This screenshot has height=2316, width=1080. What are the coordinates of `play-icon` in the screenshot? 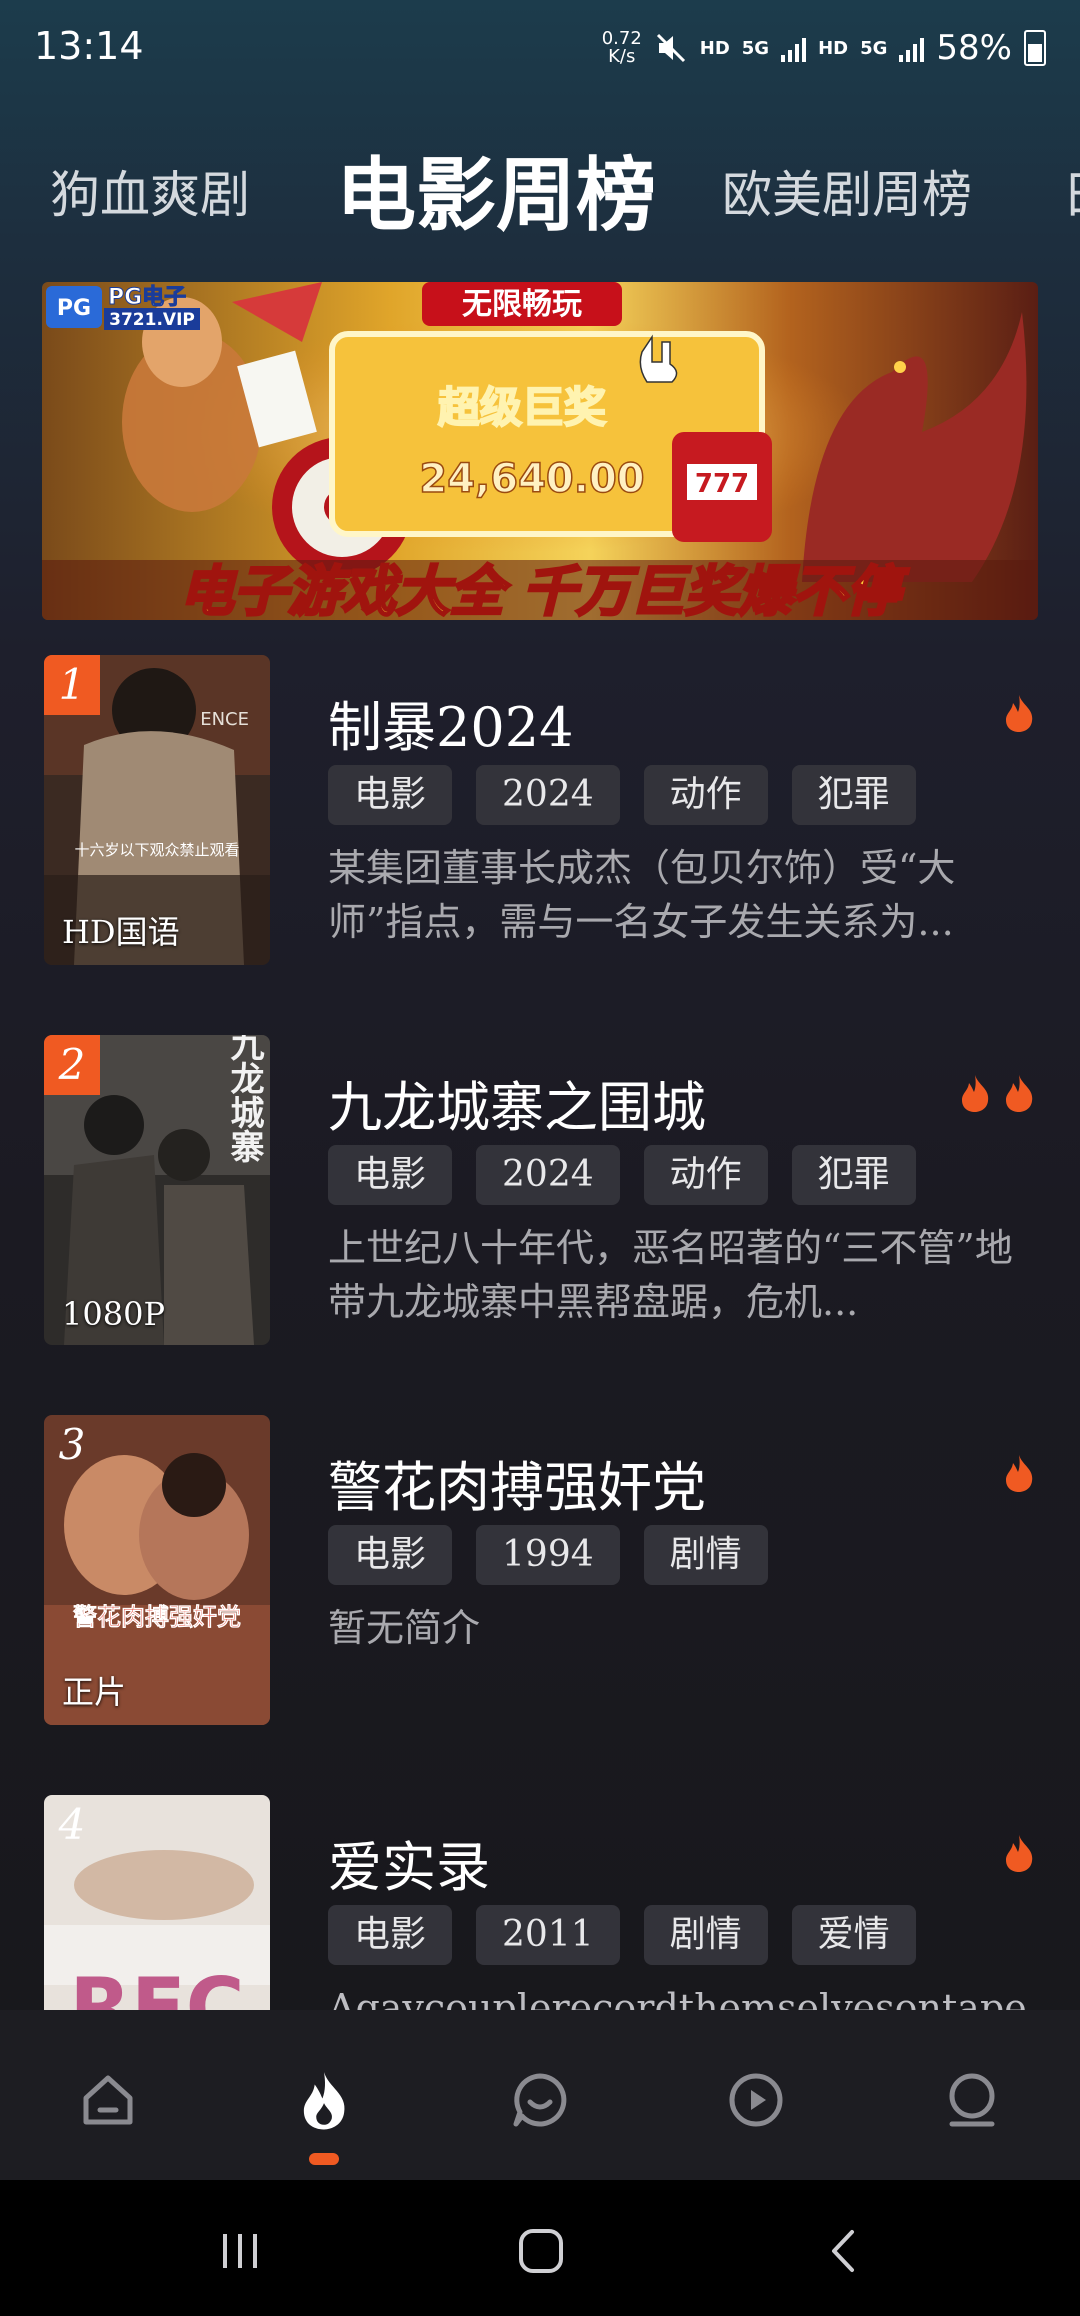 It's located at (756, 2100).